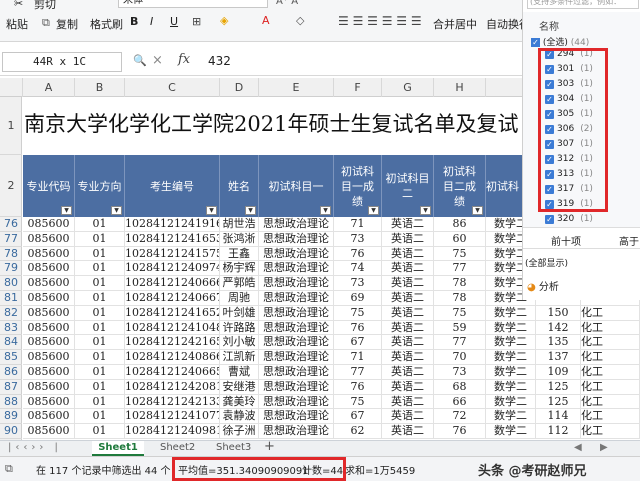 This screenshot has width=640, height=481. What do you see at coordinates (239, 313) in the screenshot?
I see `table-cell: 叶剑雄` at bounding box center [239, 313].